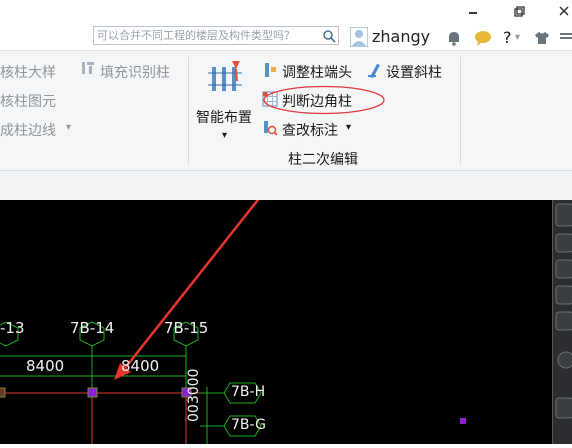 The width and height of the screenshot is (572, 448). Describe the element at coordinates (563, 408) in the screenshot. I see `nav-settings-icon` at that location.